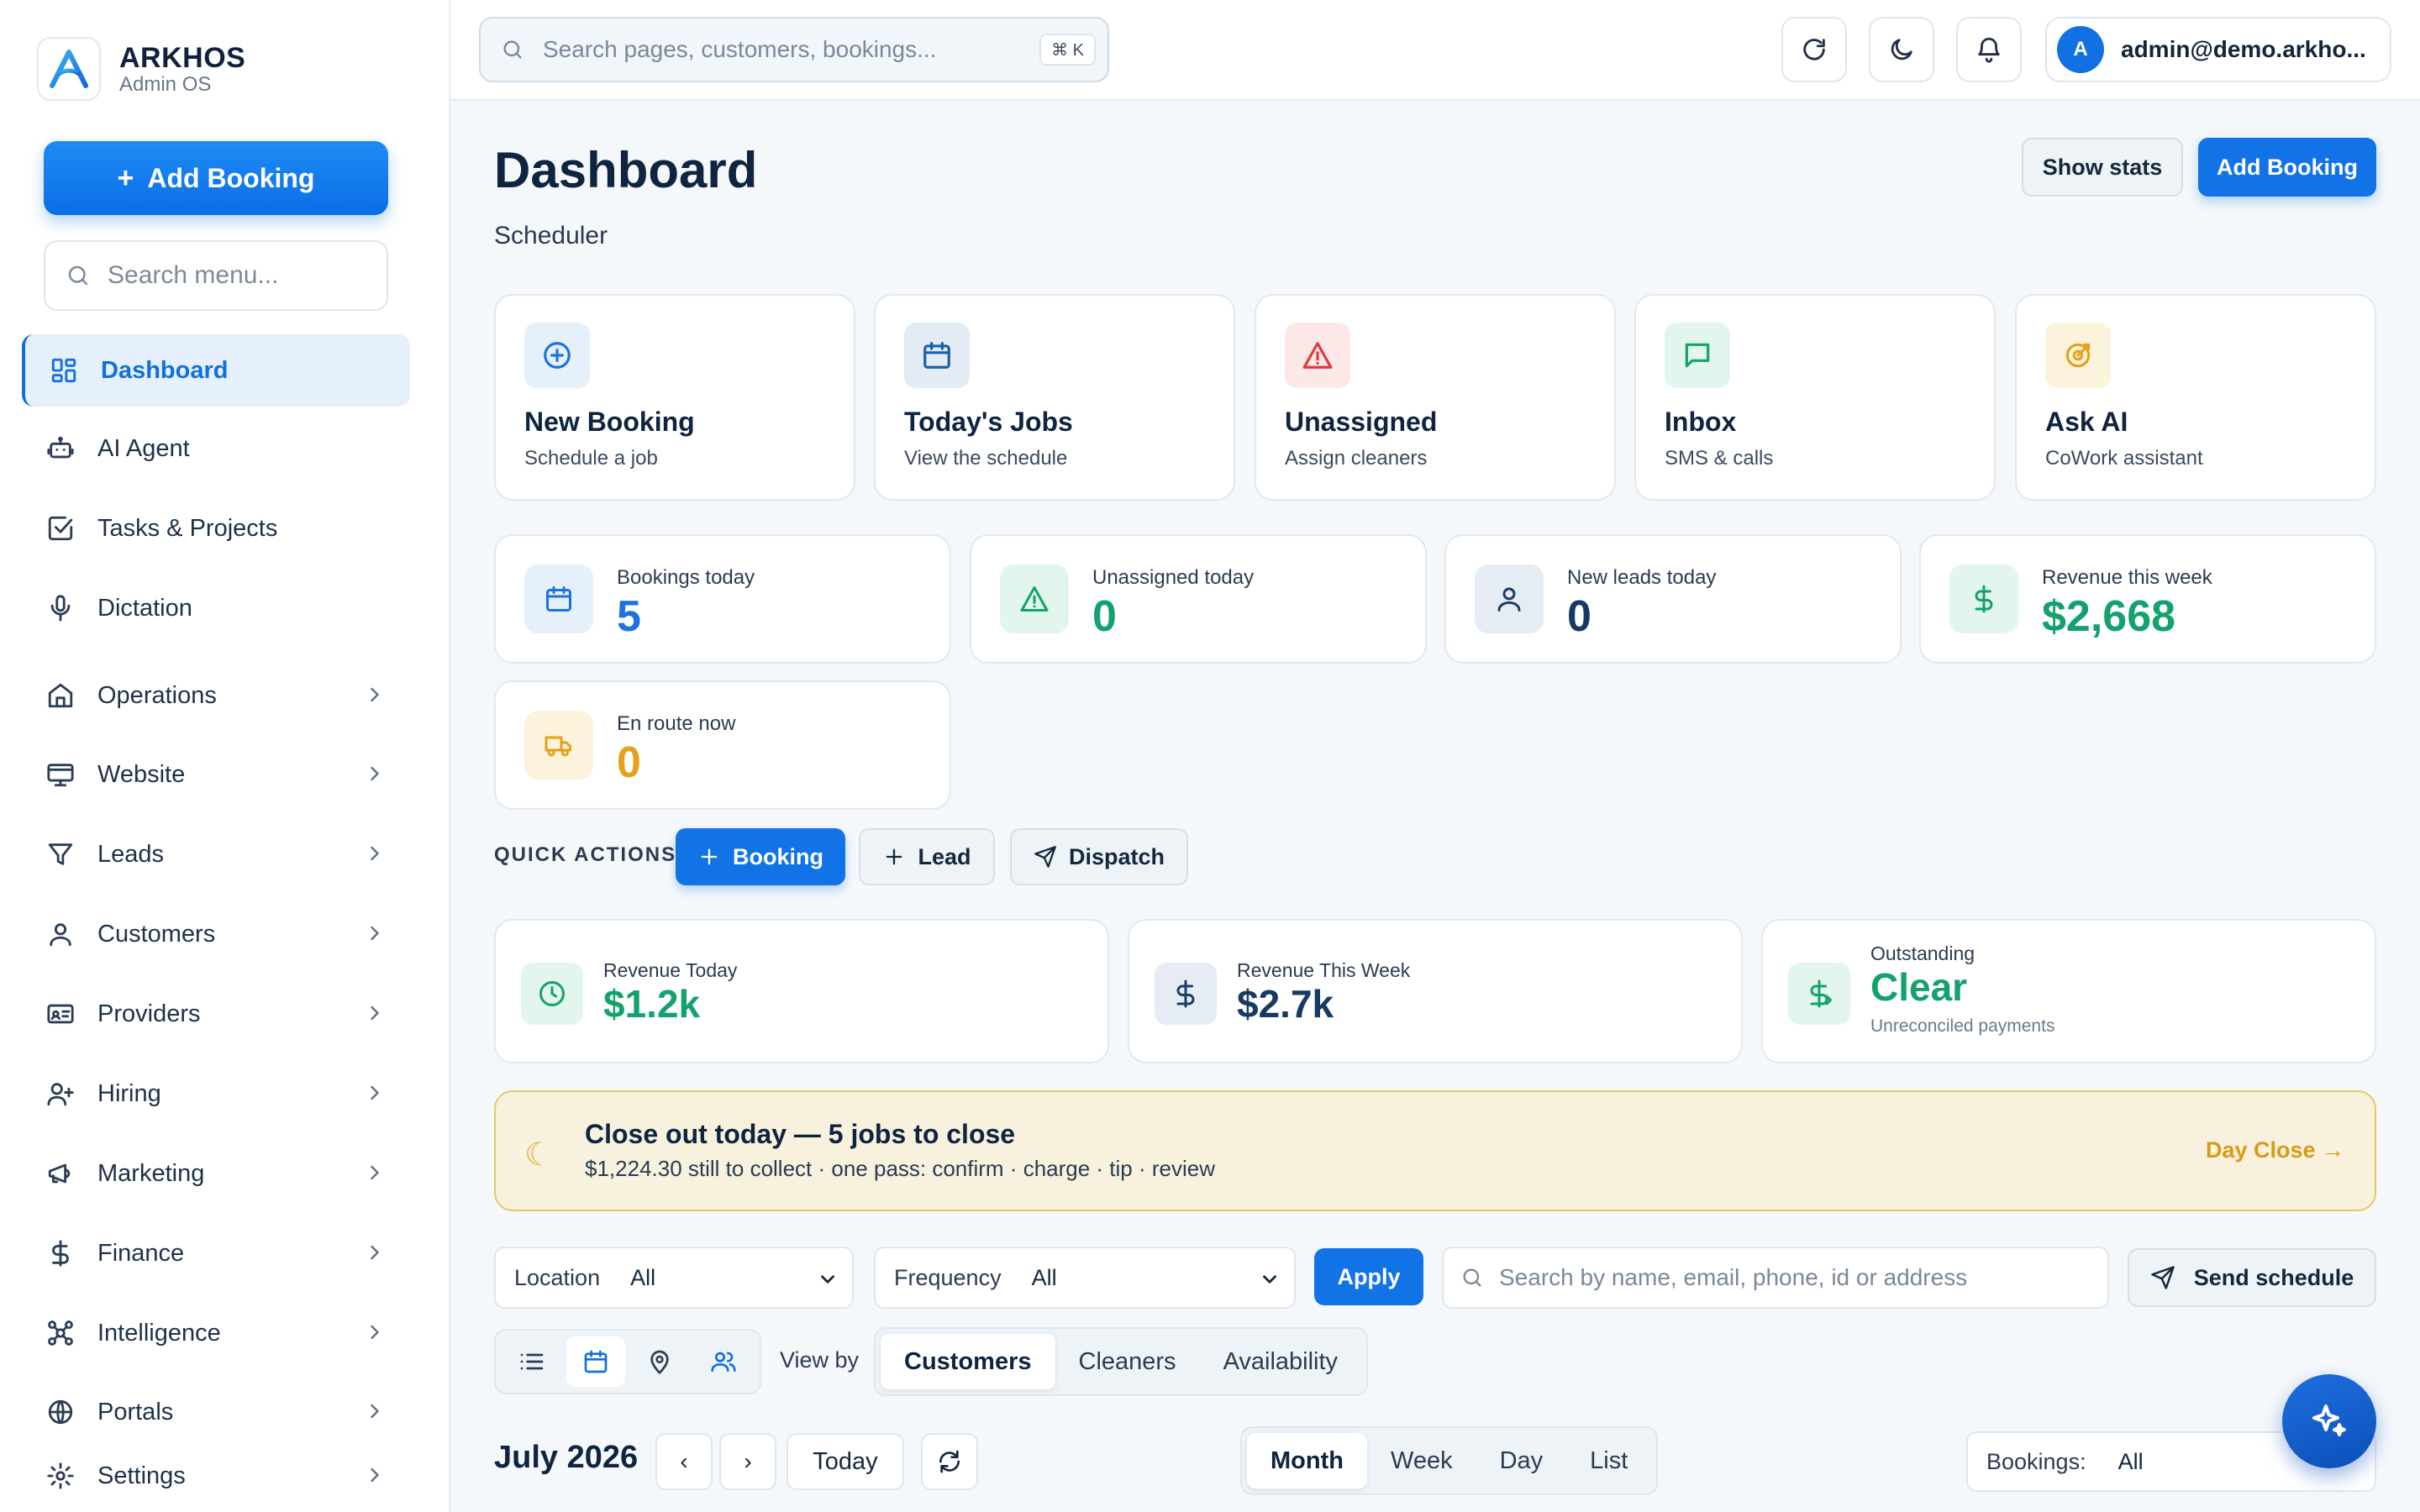 The image size is (2420, 1512). I want to click on global-search-input: Search pages, customers, bookings... ⌘ K, so click(794, 49).